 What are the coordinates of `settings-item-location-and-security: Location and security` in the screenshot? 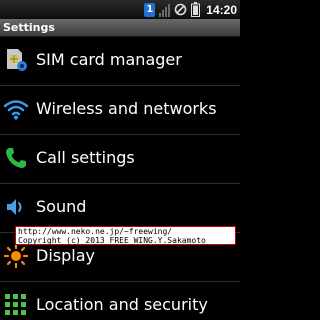 It's located at (120, 301).